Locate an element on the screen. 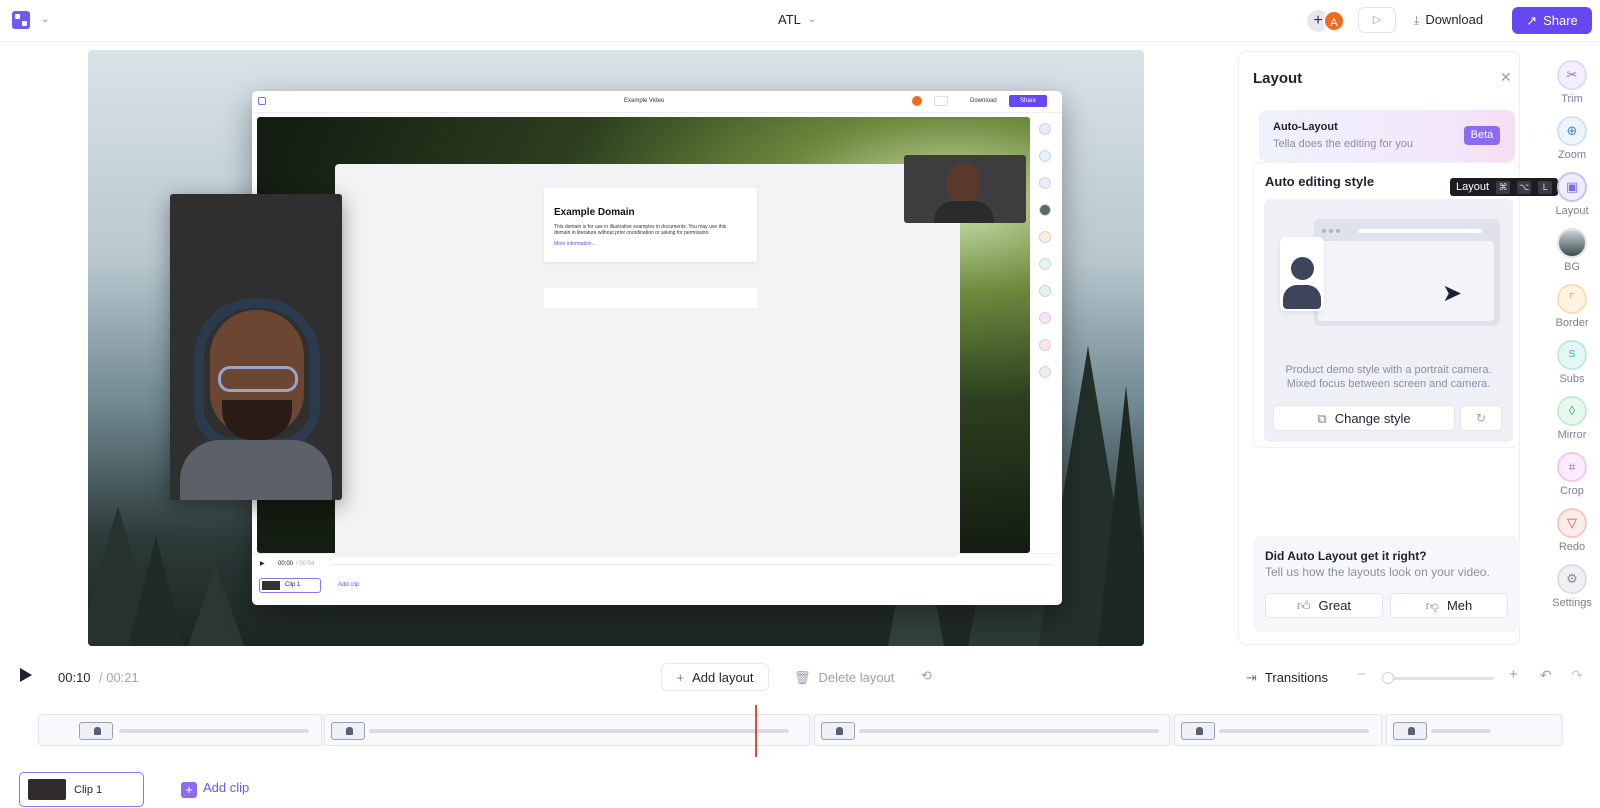  tool-redo: ▽ Redo is located at coordinates (1572, 530).